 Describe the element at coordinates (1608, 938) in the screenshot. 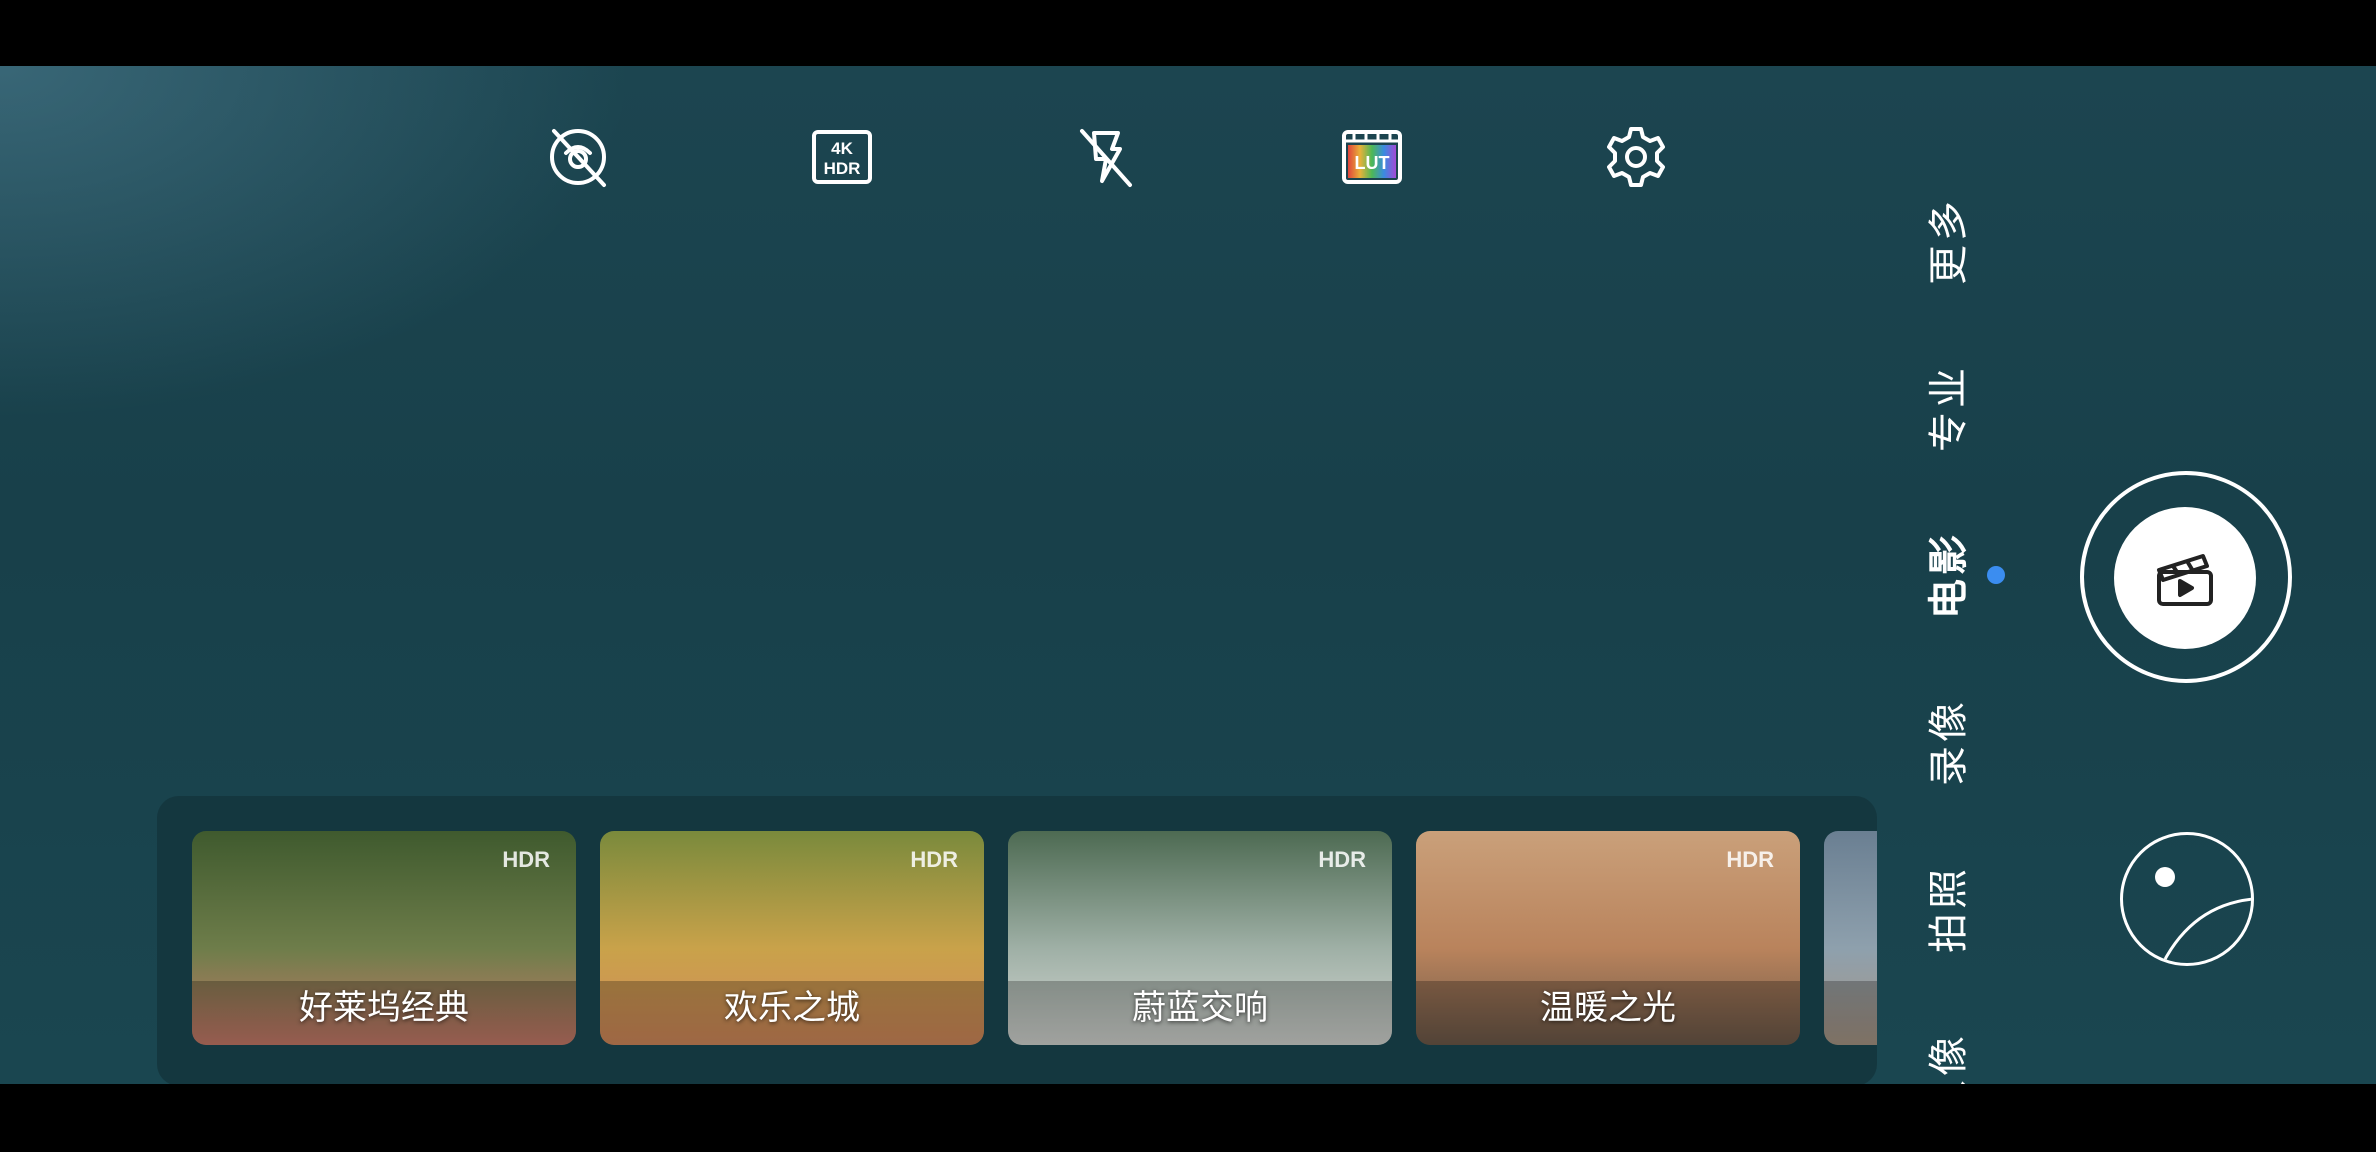

I see `filter-card-warm-light: HDR 温暖之光` at that location.